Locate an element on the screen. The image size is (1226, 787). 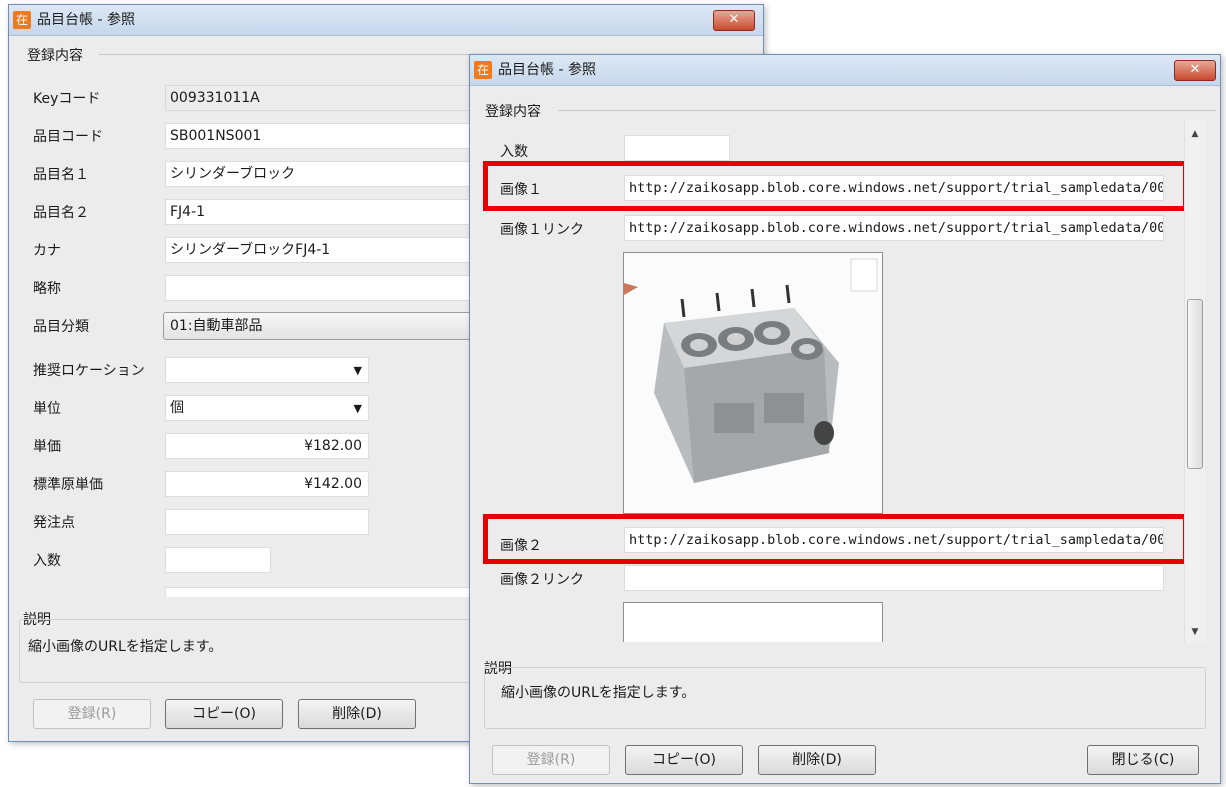
field-label-image-2-link: 画像２リンク is located at coordinates (542, 580).